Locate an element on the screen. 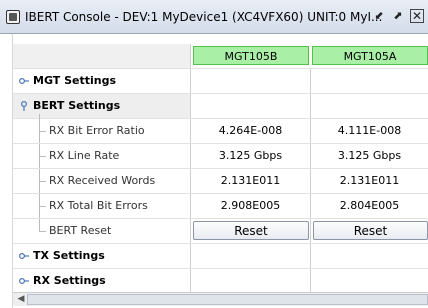 The height and width of the screenshot is (308, 428). tree-row-tx-settings: TX Settings is located at coordinates (220, 256).